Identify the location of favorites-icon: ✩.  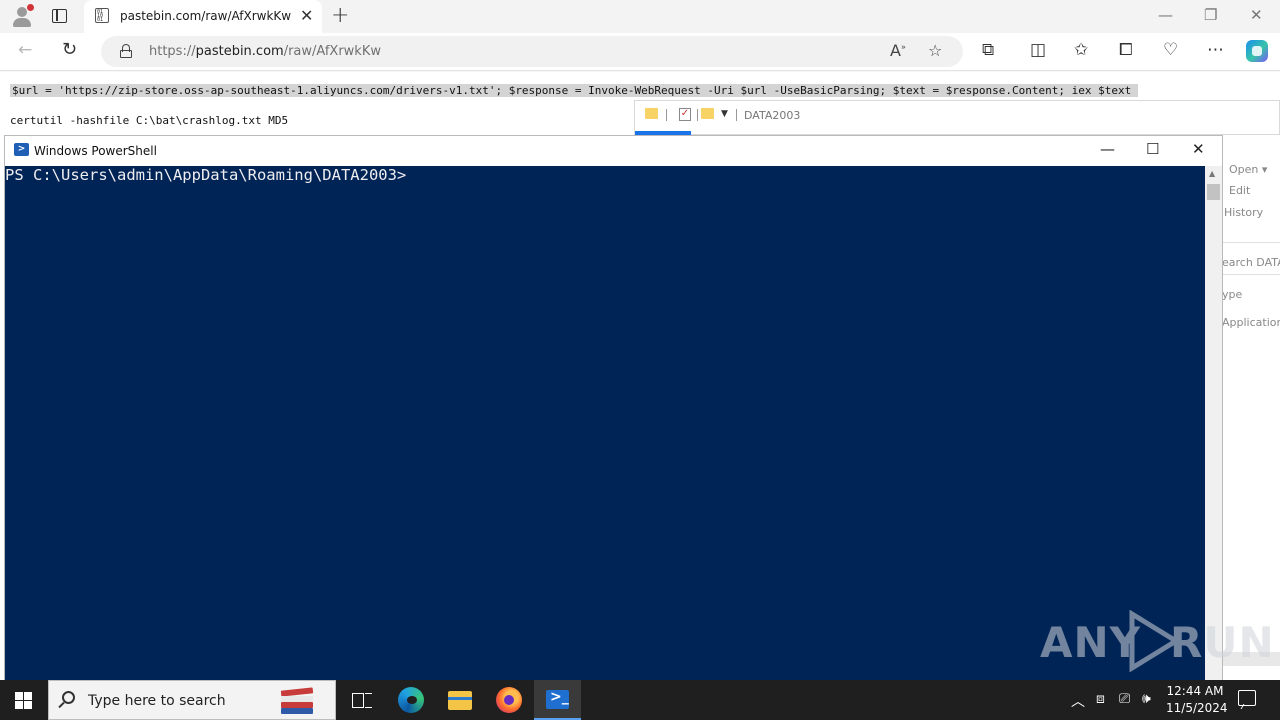
(1081, 50).